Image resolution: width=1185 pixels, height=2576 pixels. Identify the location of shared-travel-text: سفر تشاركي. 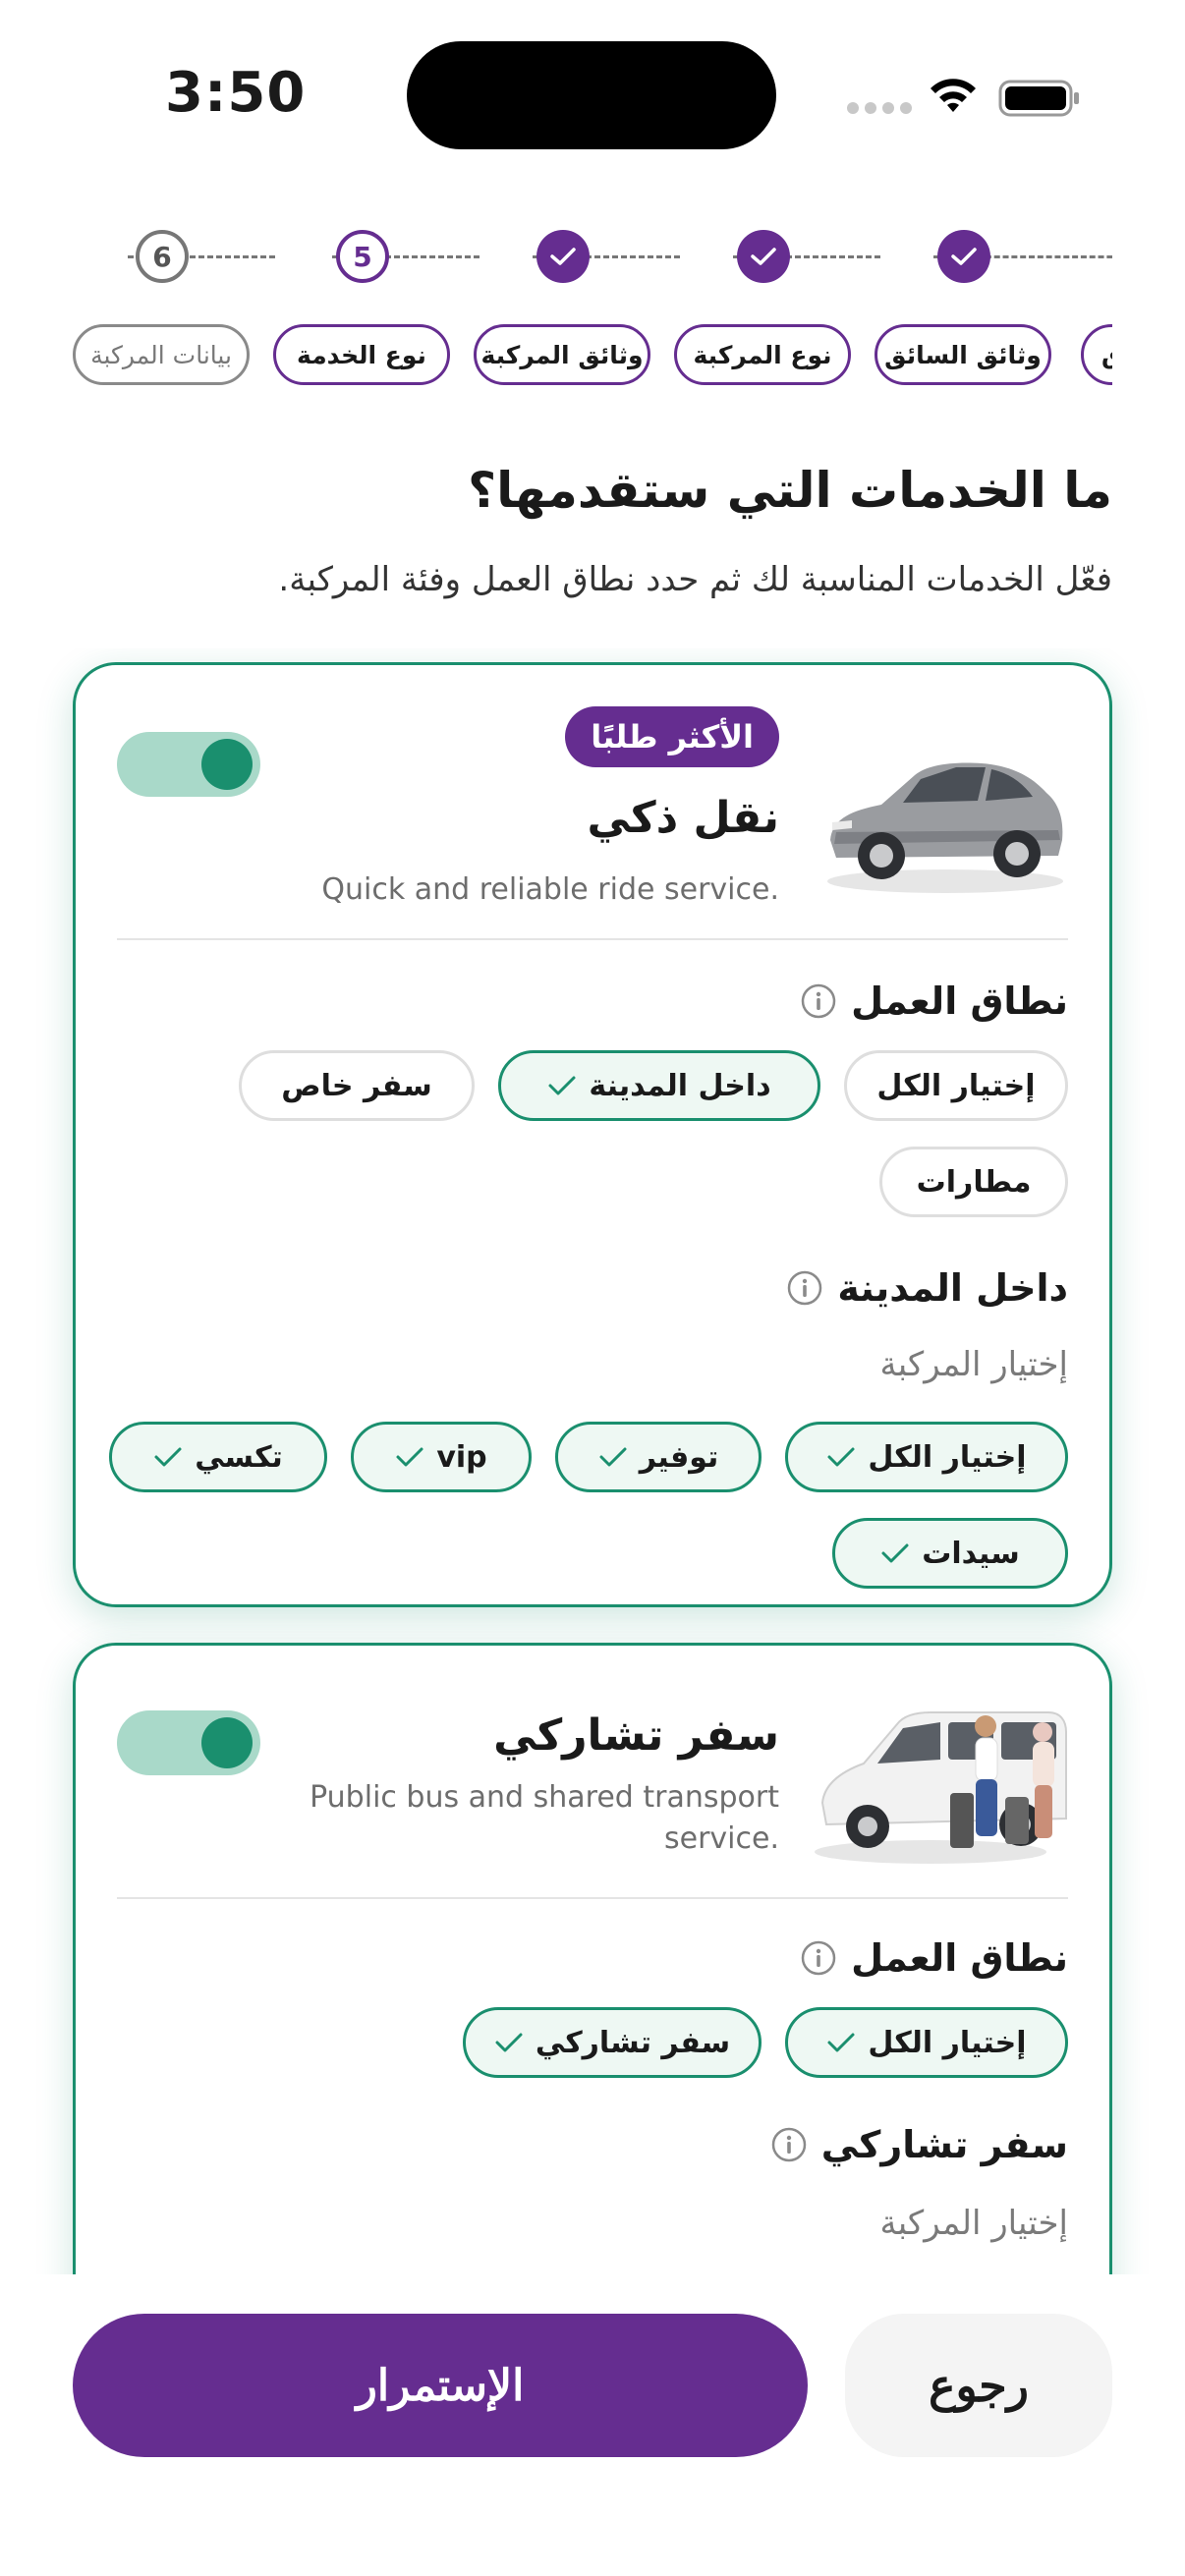
(944, 2144).